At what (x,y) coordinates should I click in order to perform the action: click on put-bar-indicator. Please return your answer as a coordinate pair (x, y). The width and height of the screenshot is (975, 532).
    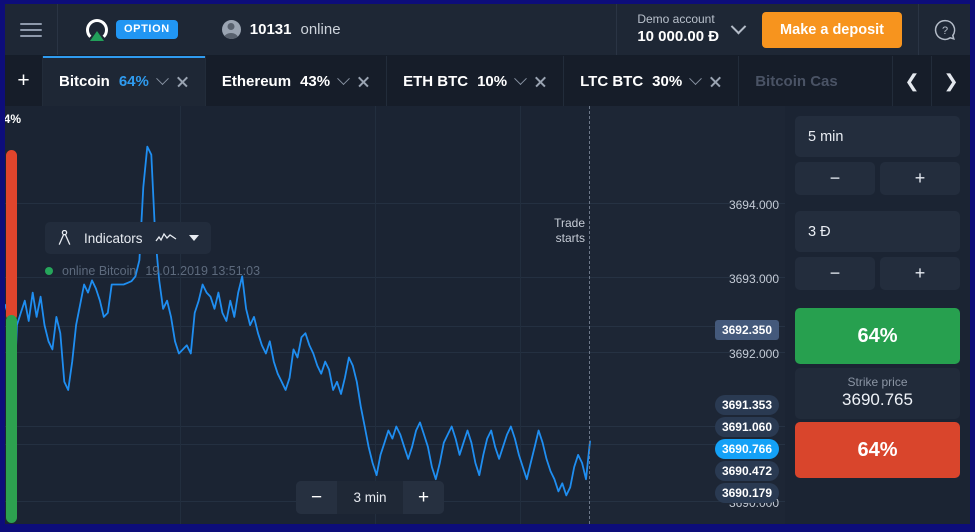
    Looking at the image, I should click on (11, 235).